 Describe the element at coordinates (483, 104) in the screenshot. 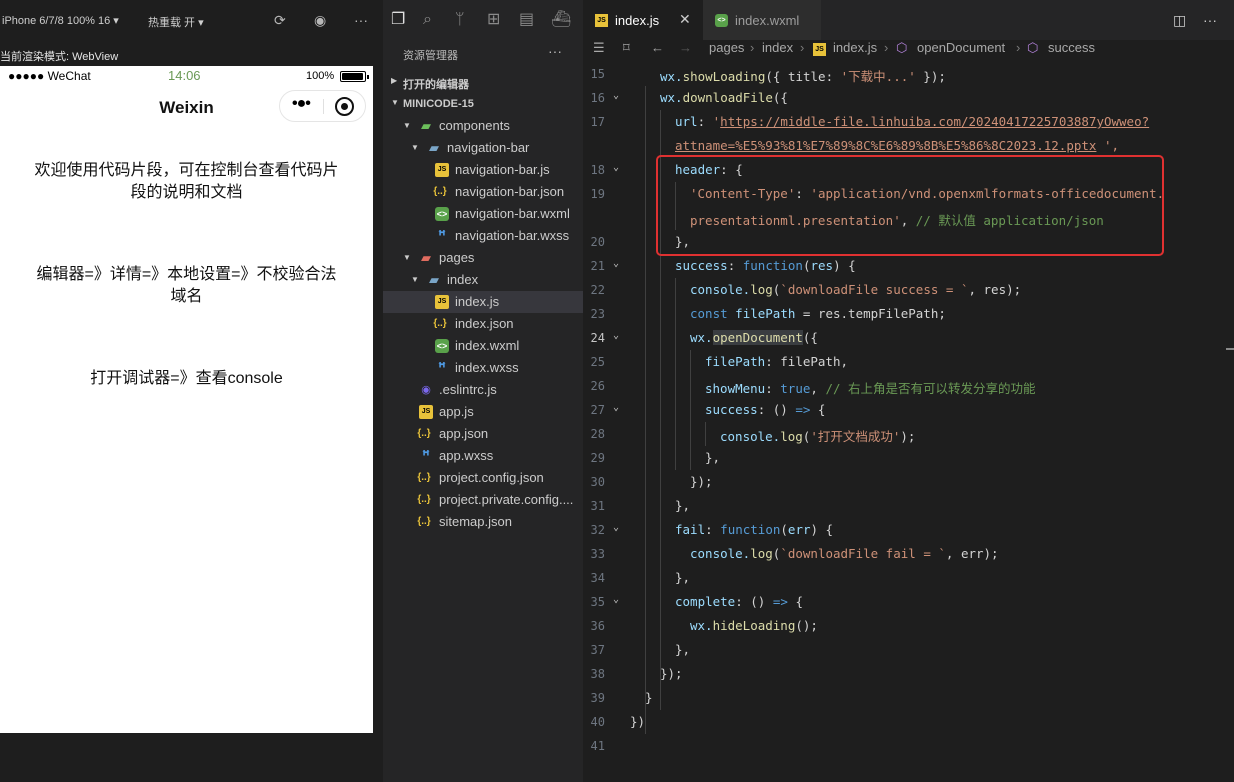

I see `project-section: ▼ MINICODE-15` at that location.